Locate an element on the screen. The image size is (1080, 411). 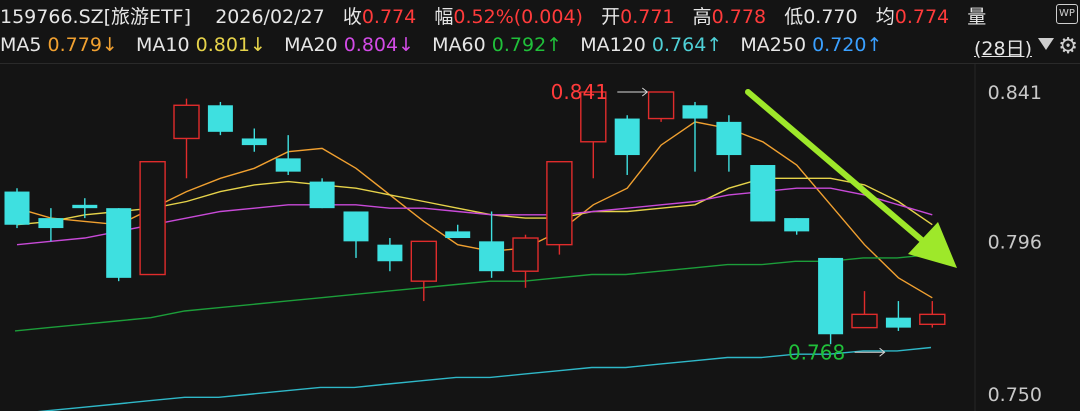
y-tick-label: 0.796 is located at coordinates (1015, 242).